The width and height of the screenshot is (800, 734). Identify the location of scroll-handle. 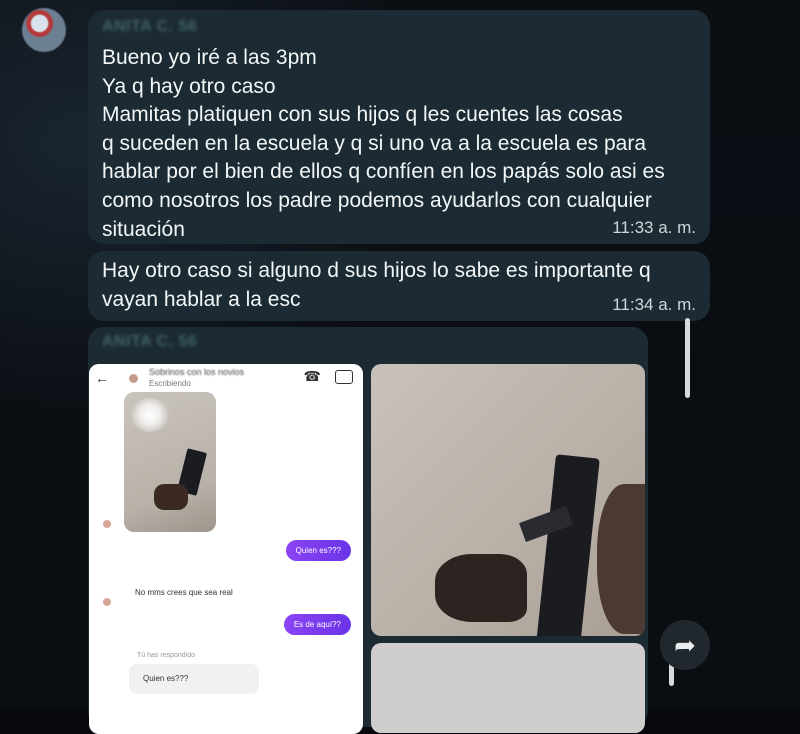
(687, 358).